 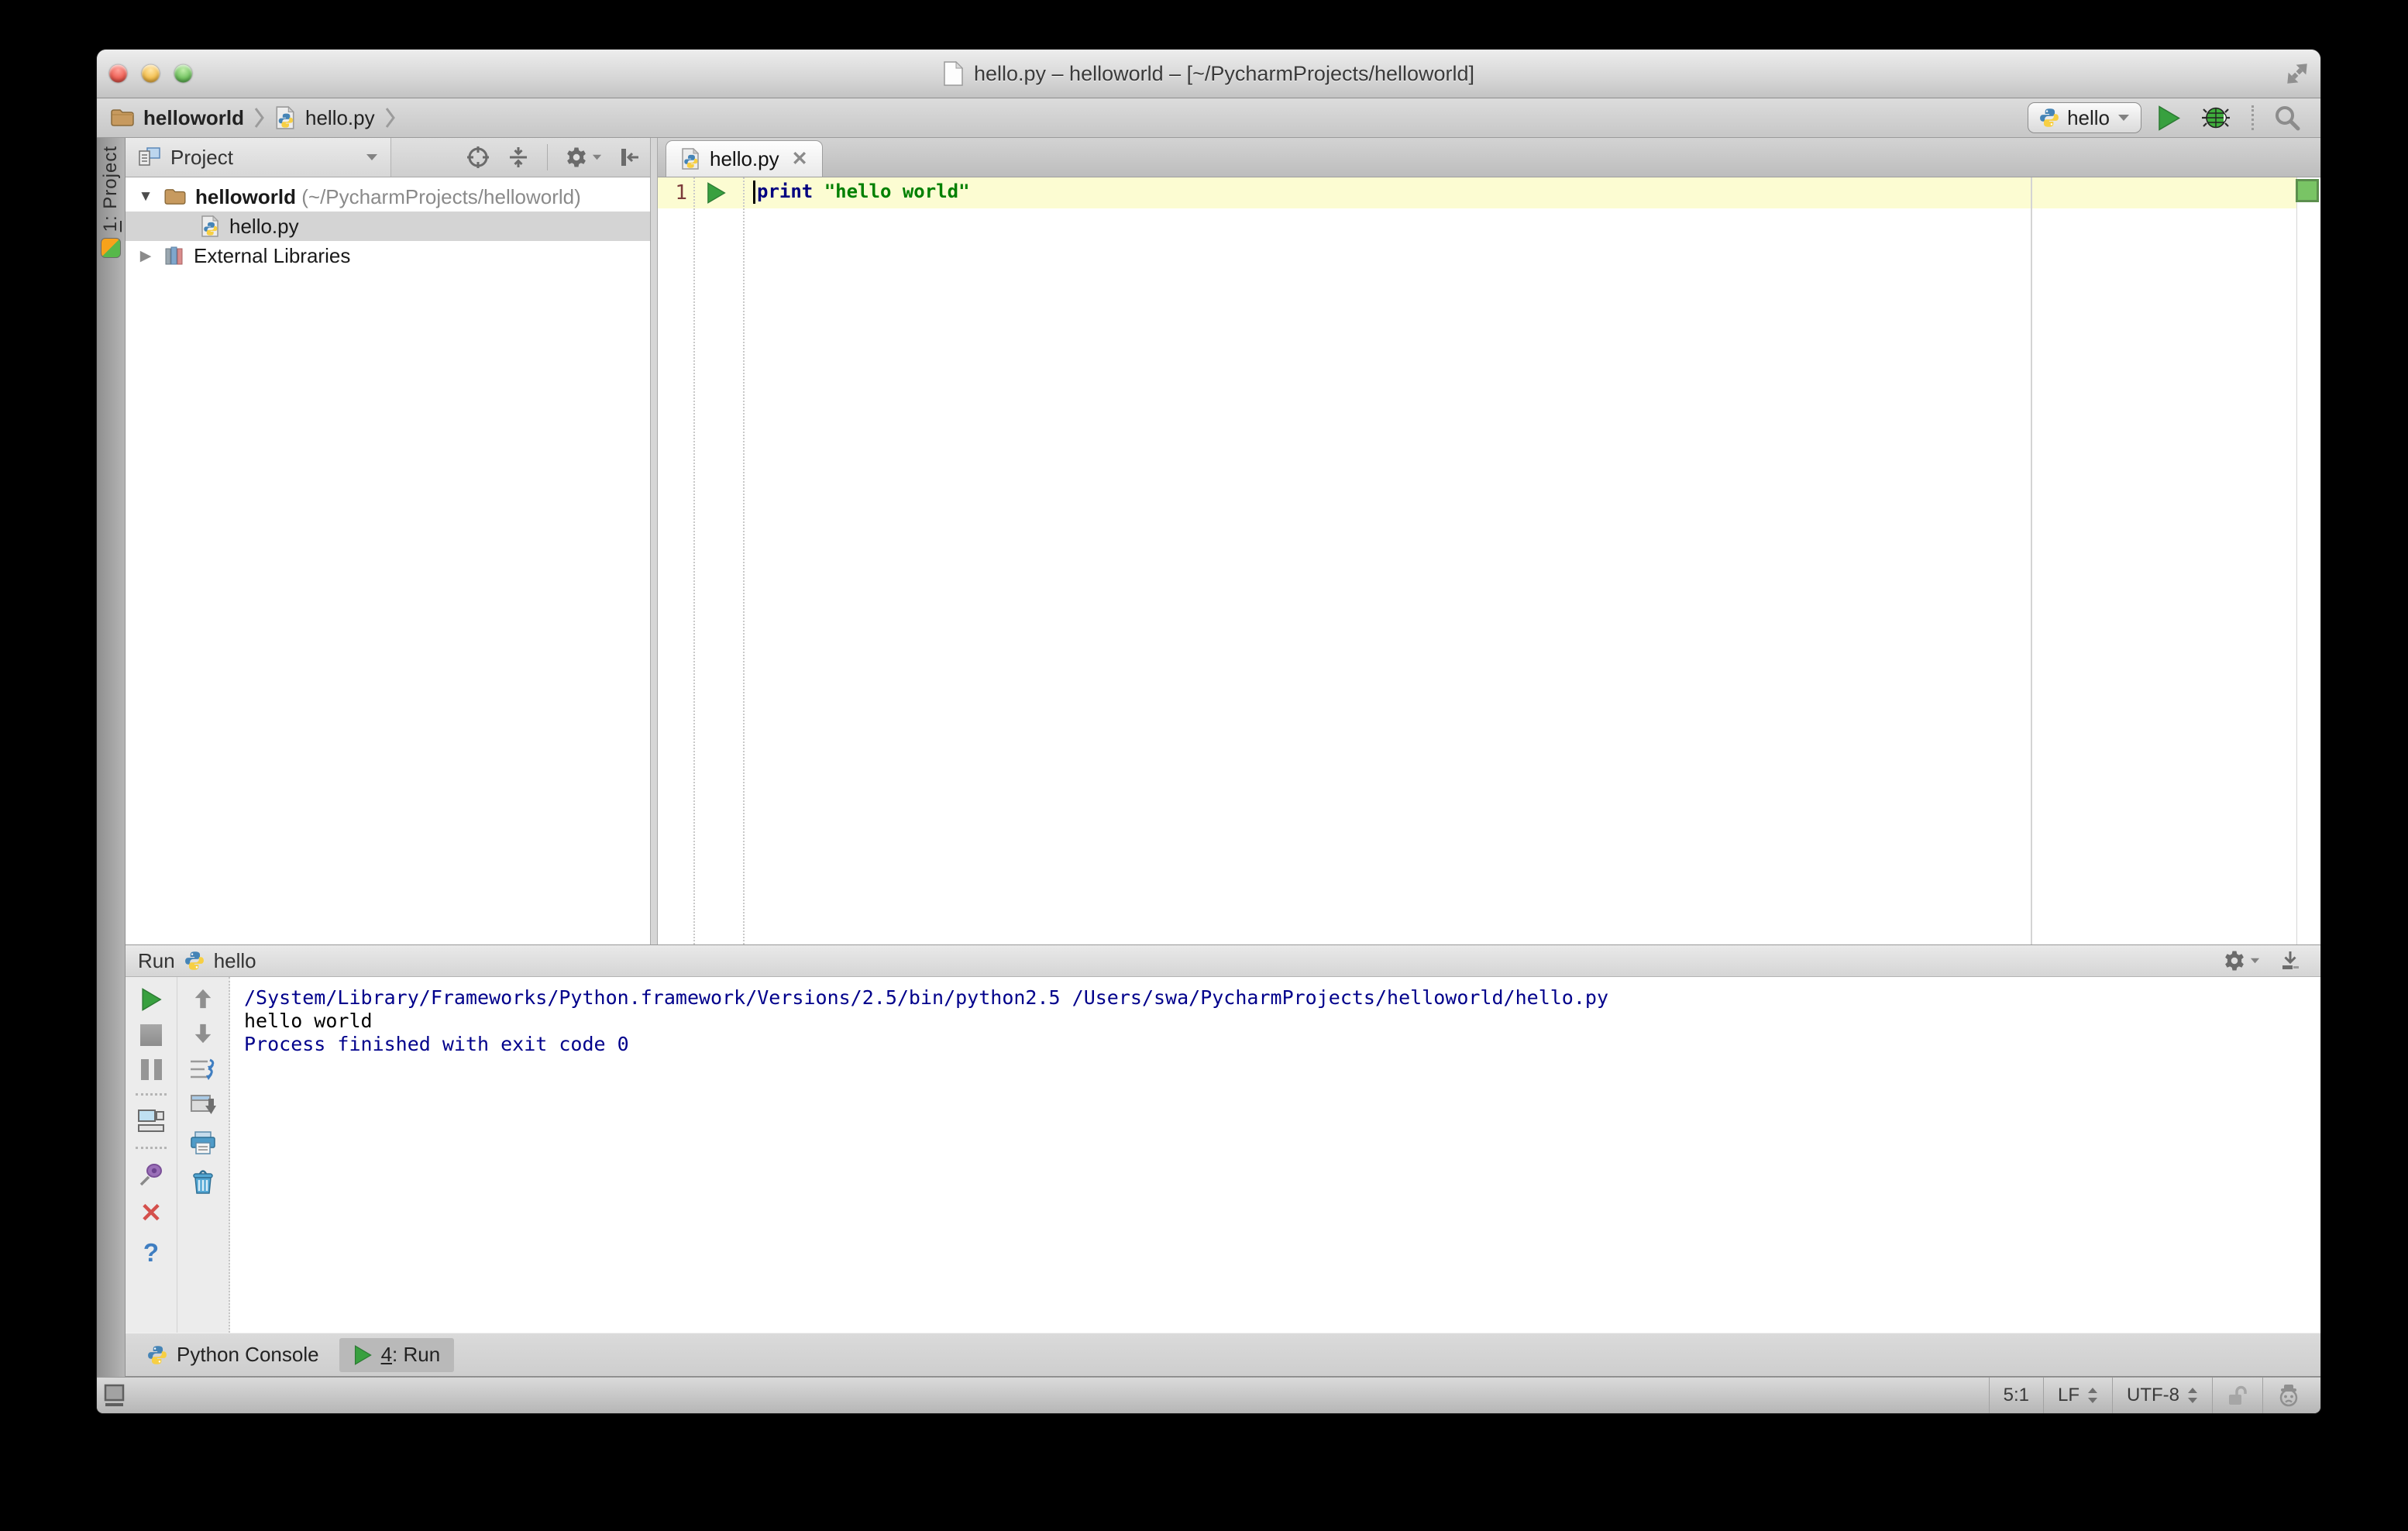 I want to click on tab-label: hello.py, so click(x=744, y=158).